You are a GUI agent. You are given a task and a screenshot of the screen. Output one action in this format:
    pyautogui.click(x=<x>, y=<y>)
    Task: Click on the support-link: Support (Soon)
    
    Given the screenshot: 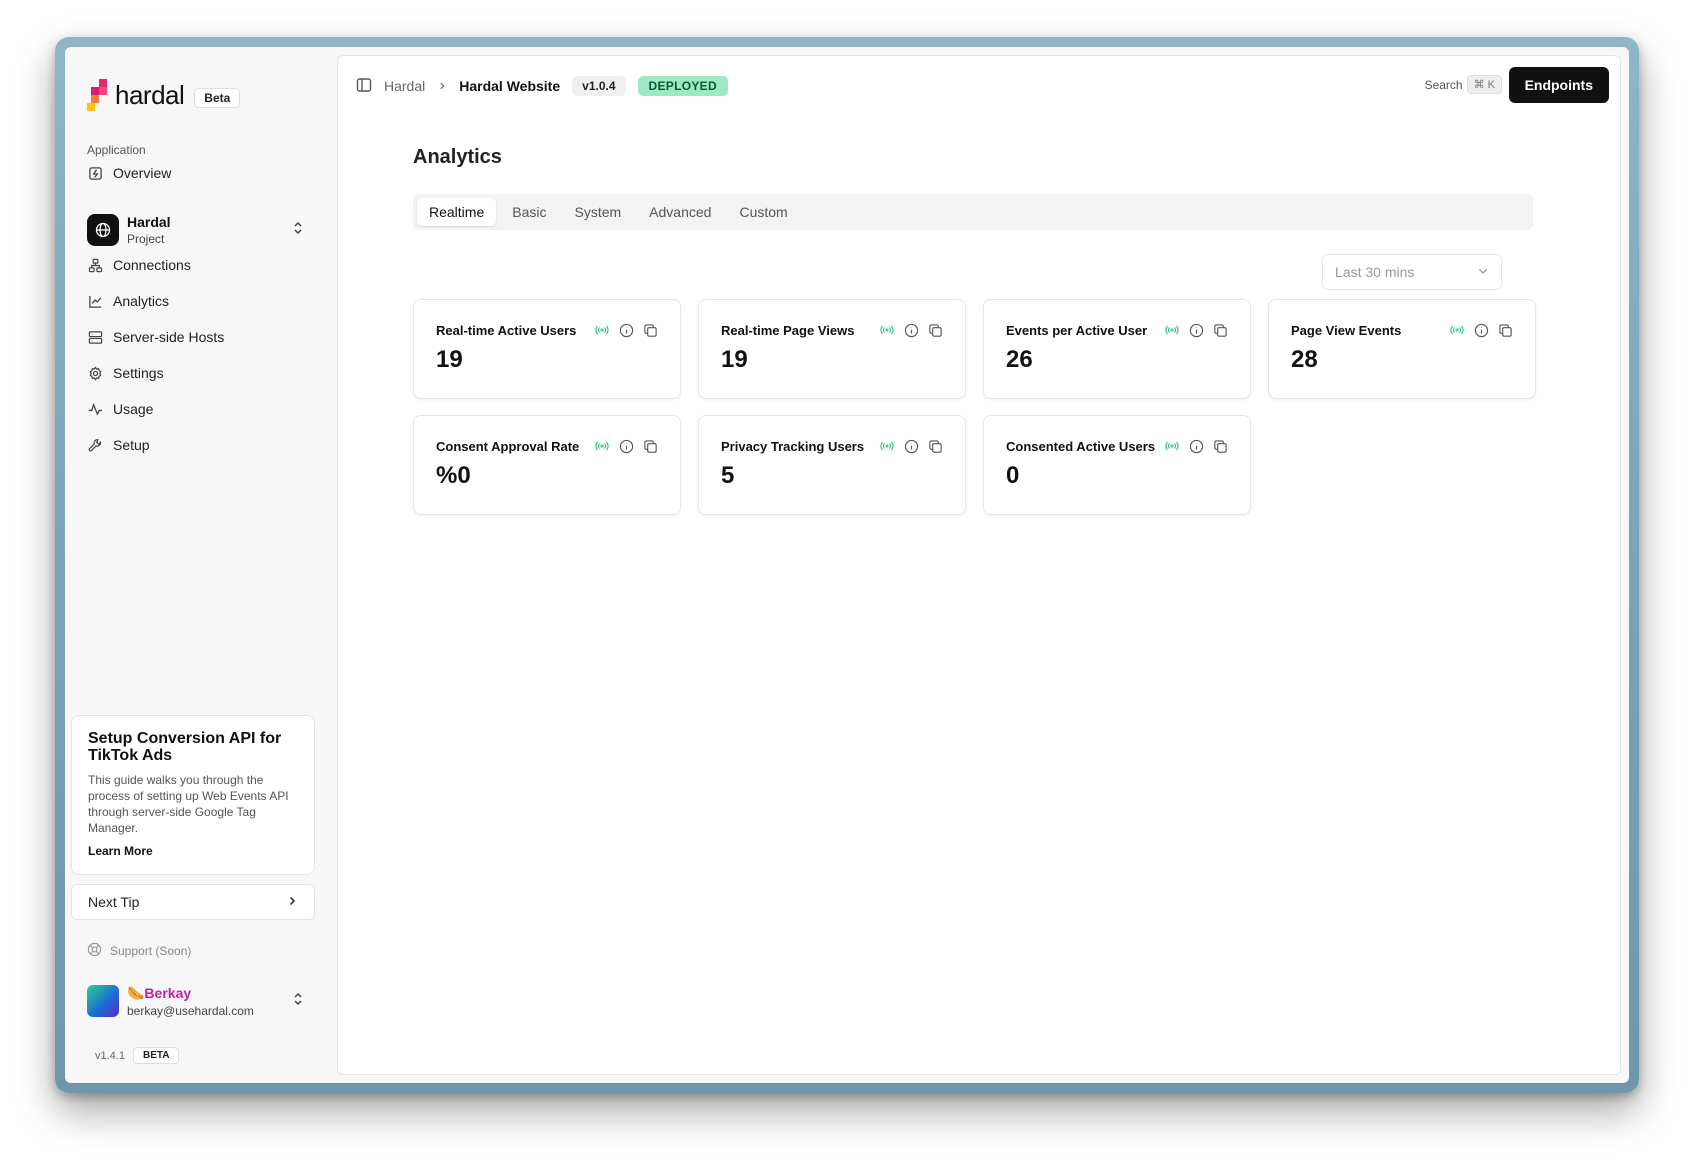 What is the action you would take?
    pyautogui.click(x=139, y=951)
    